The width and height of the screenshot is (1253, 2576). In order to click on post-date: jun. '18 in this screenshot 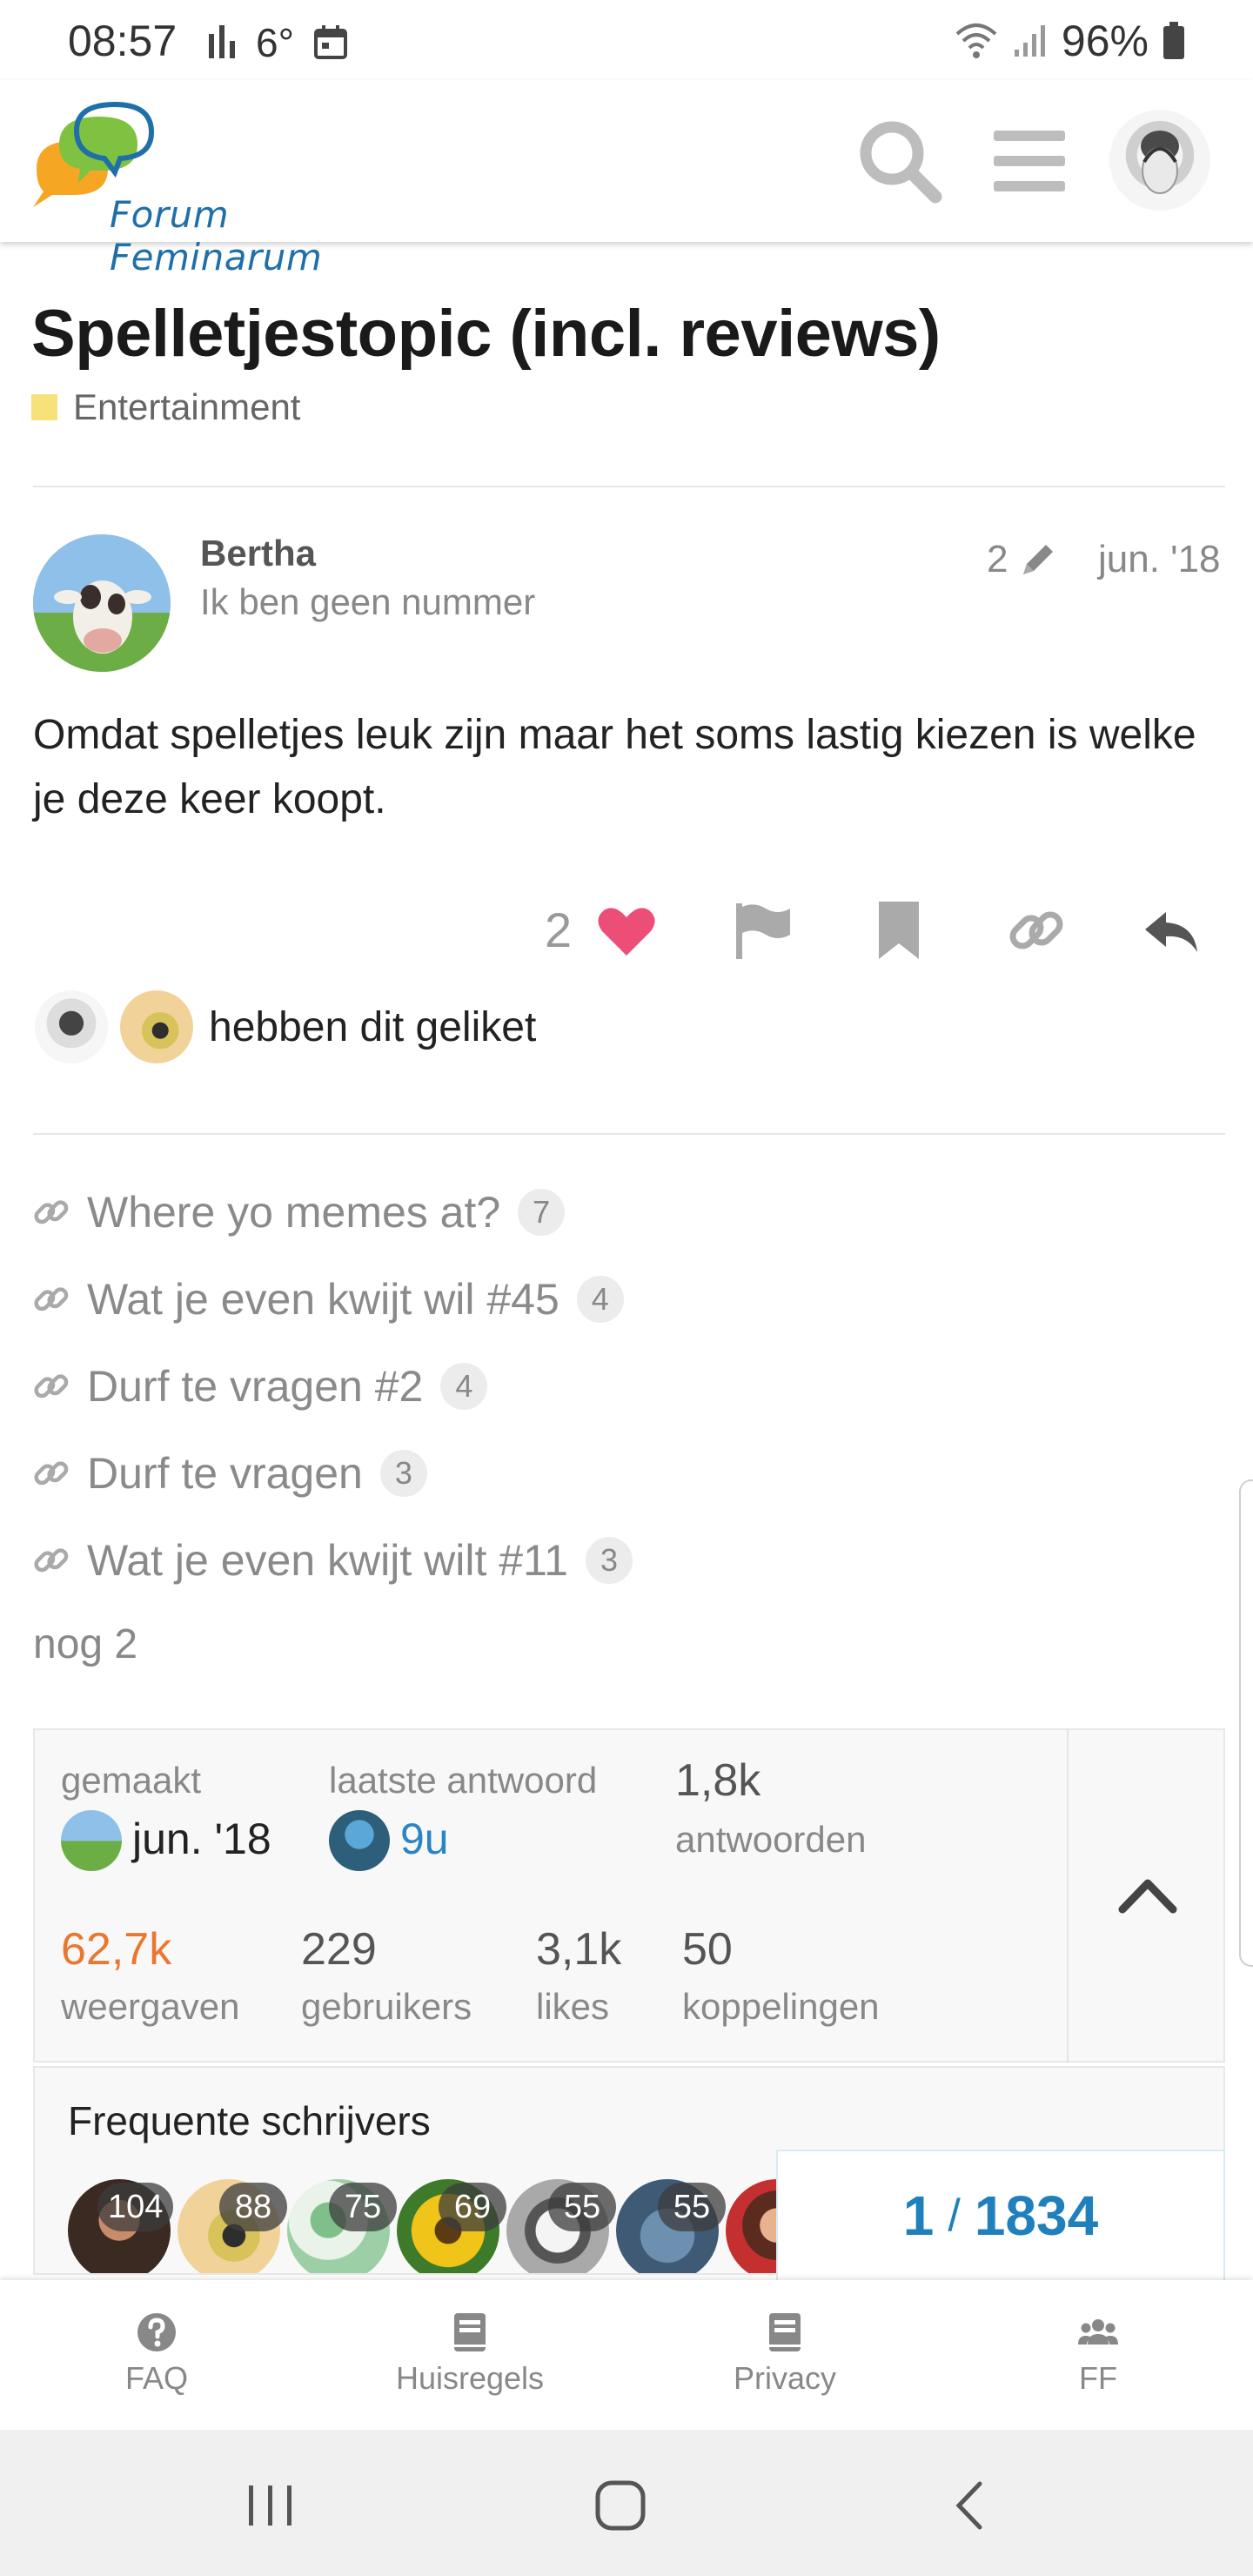, I will do `click(1159, 559)`.